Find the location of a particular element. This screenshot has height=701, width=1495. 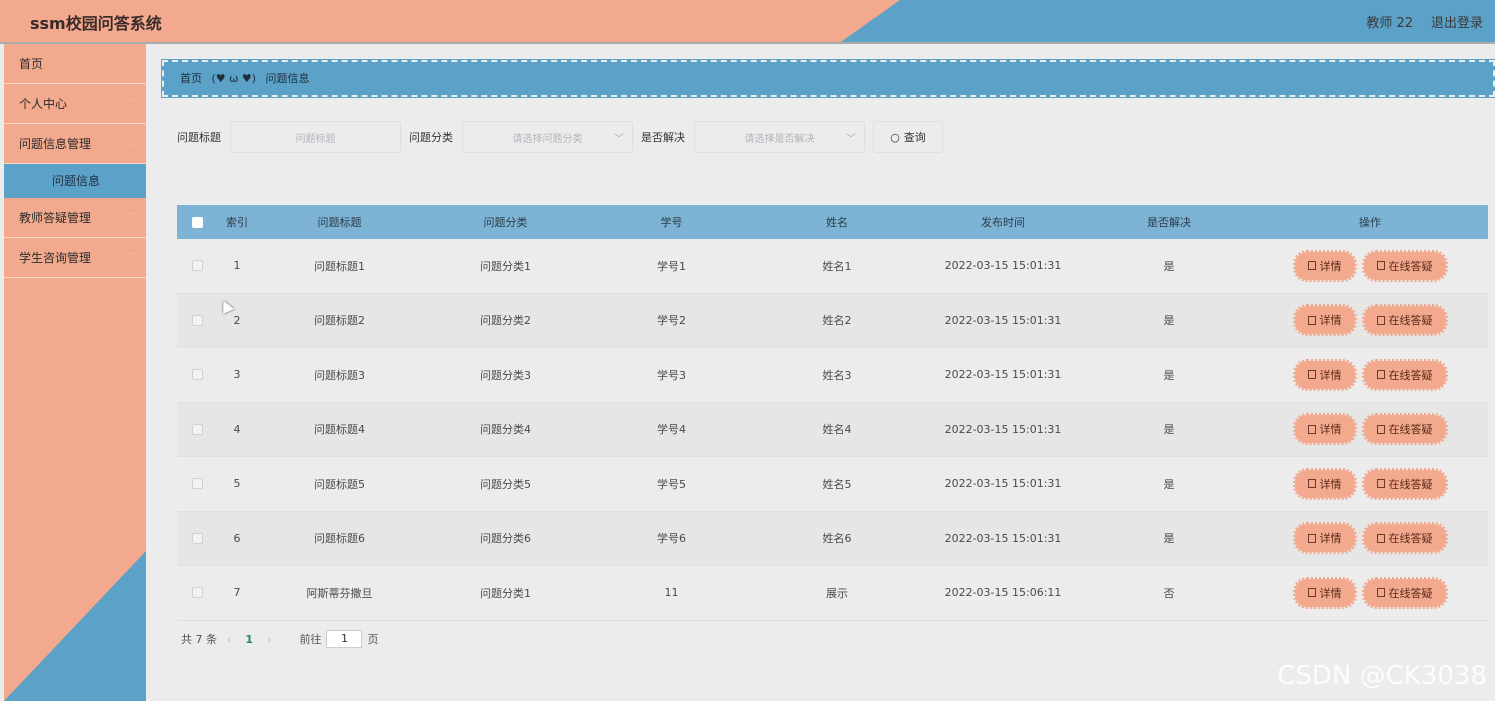

solved-select-placeholder: 请选择是否解决 is located at coordinates (779, 139).